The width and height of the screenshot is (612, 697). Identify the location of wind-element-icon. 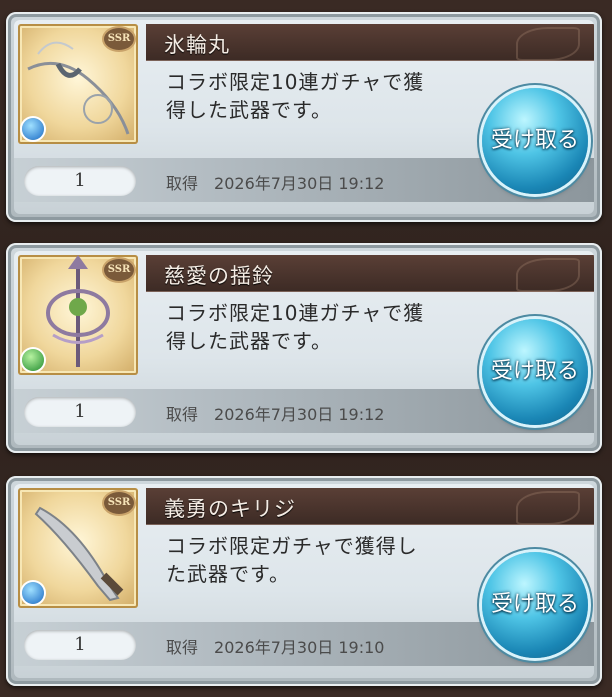
(33, 360).